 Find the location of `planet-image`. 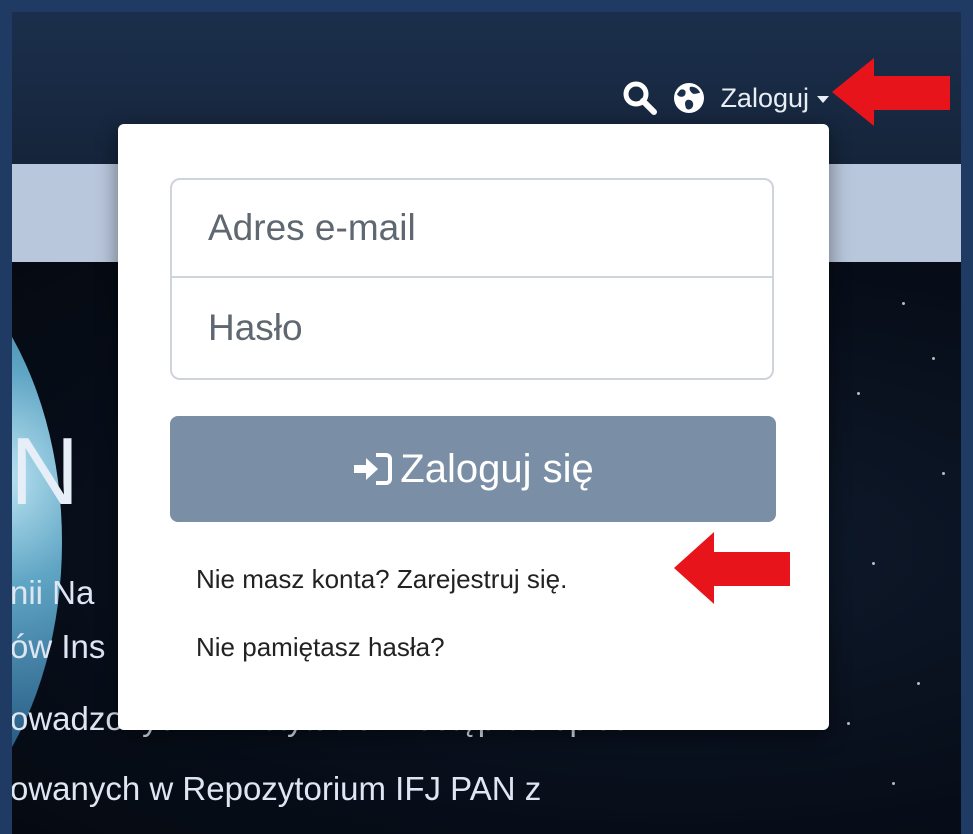

planet-image is located at coordinates (37, 548).